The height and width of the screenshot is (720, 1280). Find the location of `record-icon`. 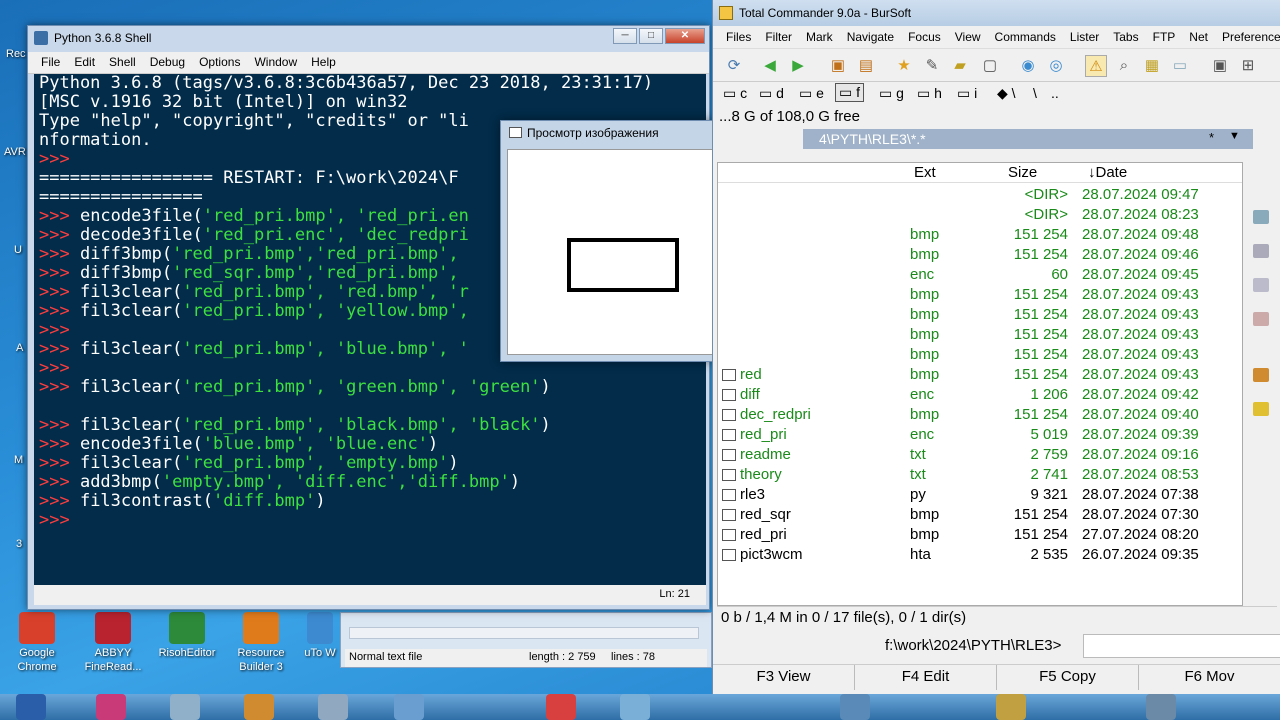

record-icon is located at coordinates (561, 707).